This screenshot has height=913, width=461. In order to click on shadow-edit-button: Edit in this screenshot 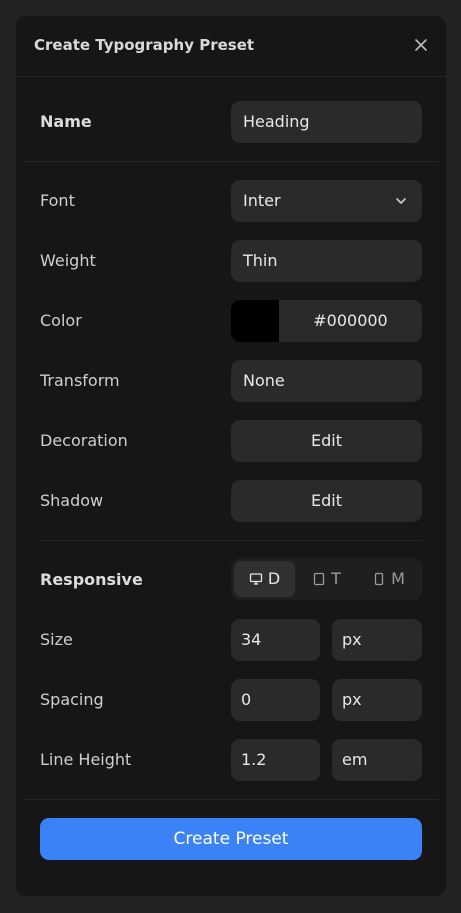, I will do `click(326, 501)`.